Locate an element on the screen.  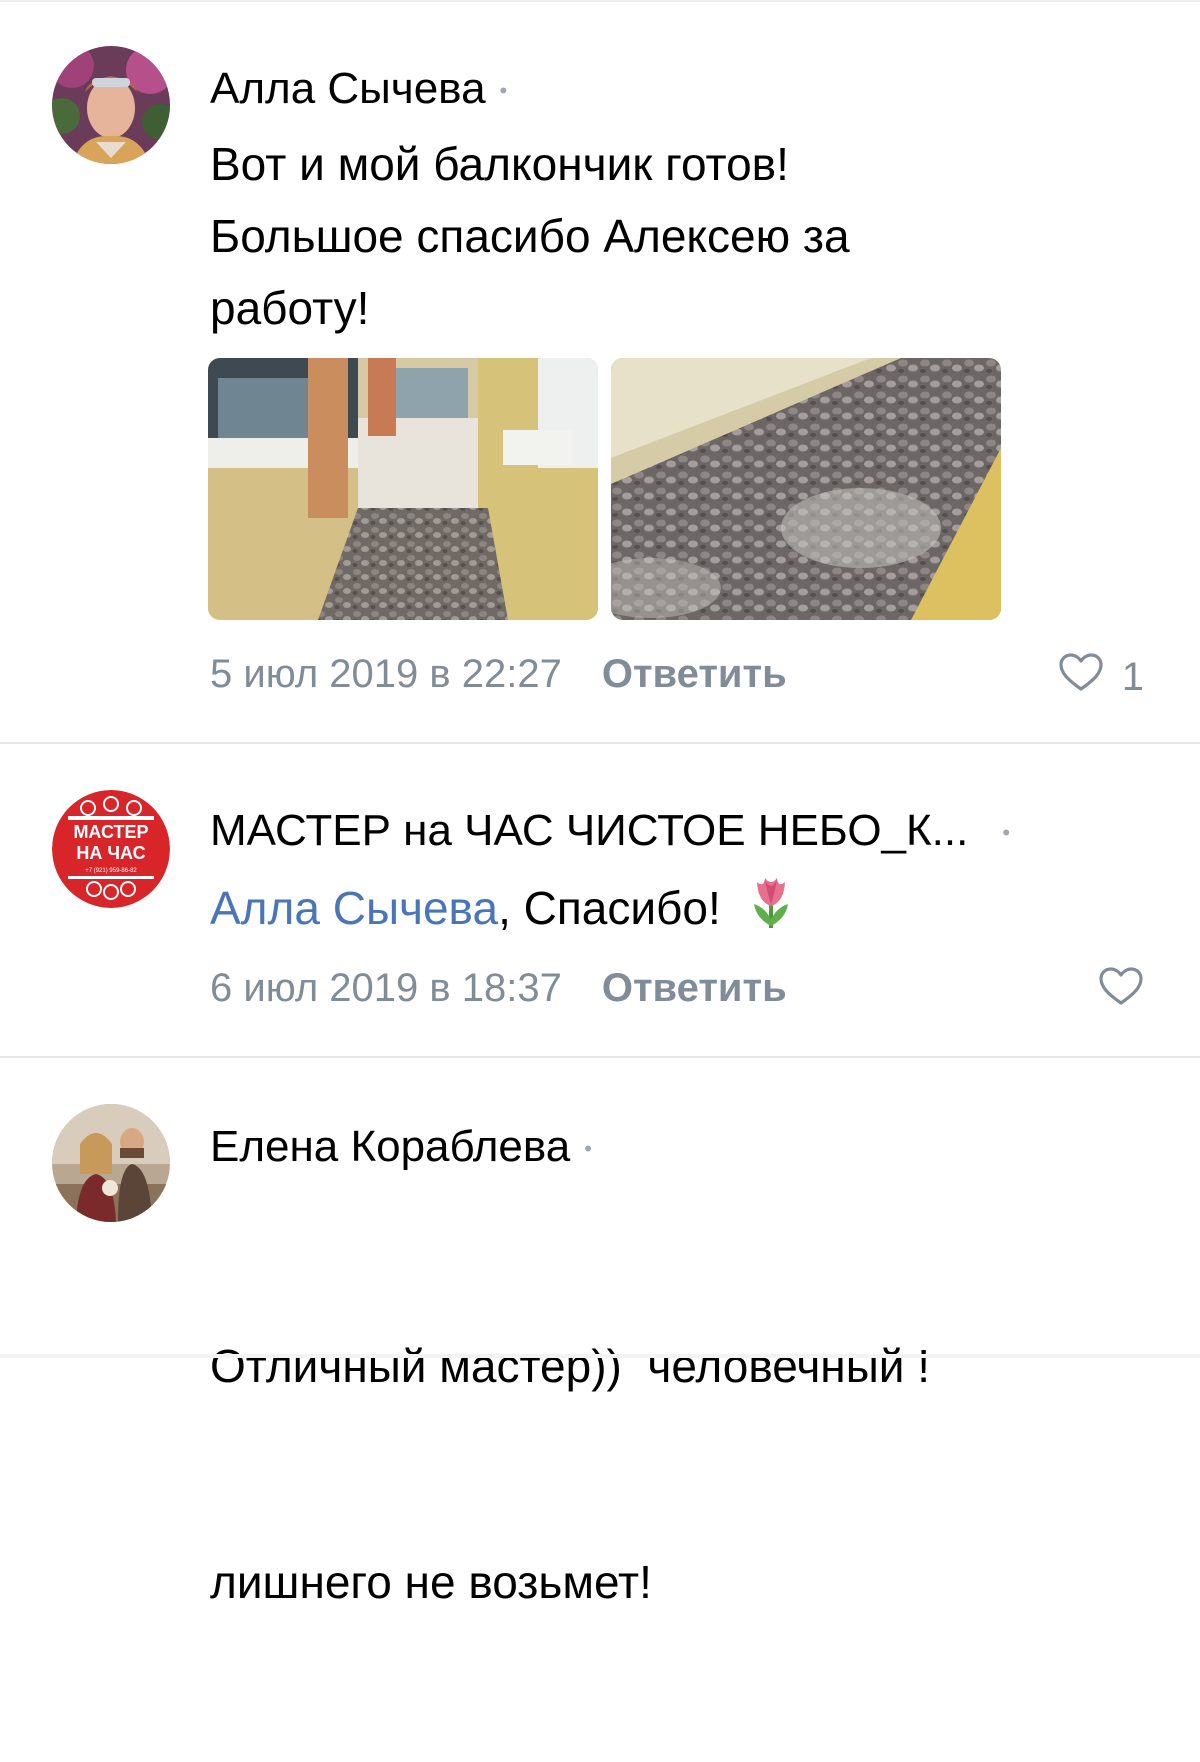
like-button: 1 is located at coordinates (1101, 677).